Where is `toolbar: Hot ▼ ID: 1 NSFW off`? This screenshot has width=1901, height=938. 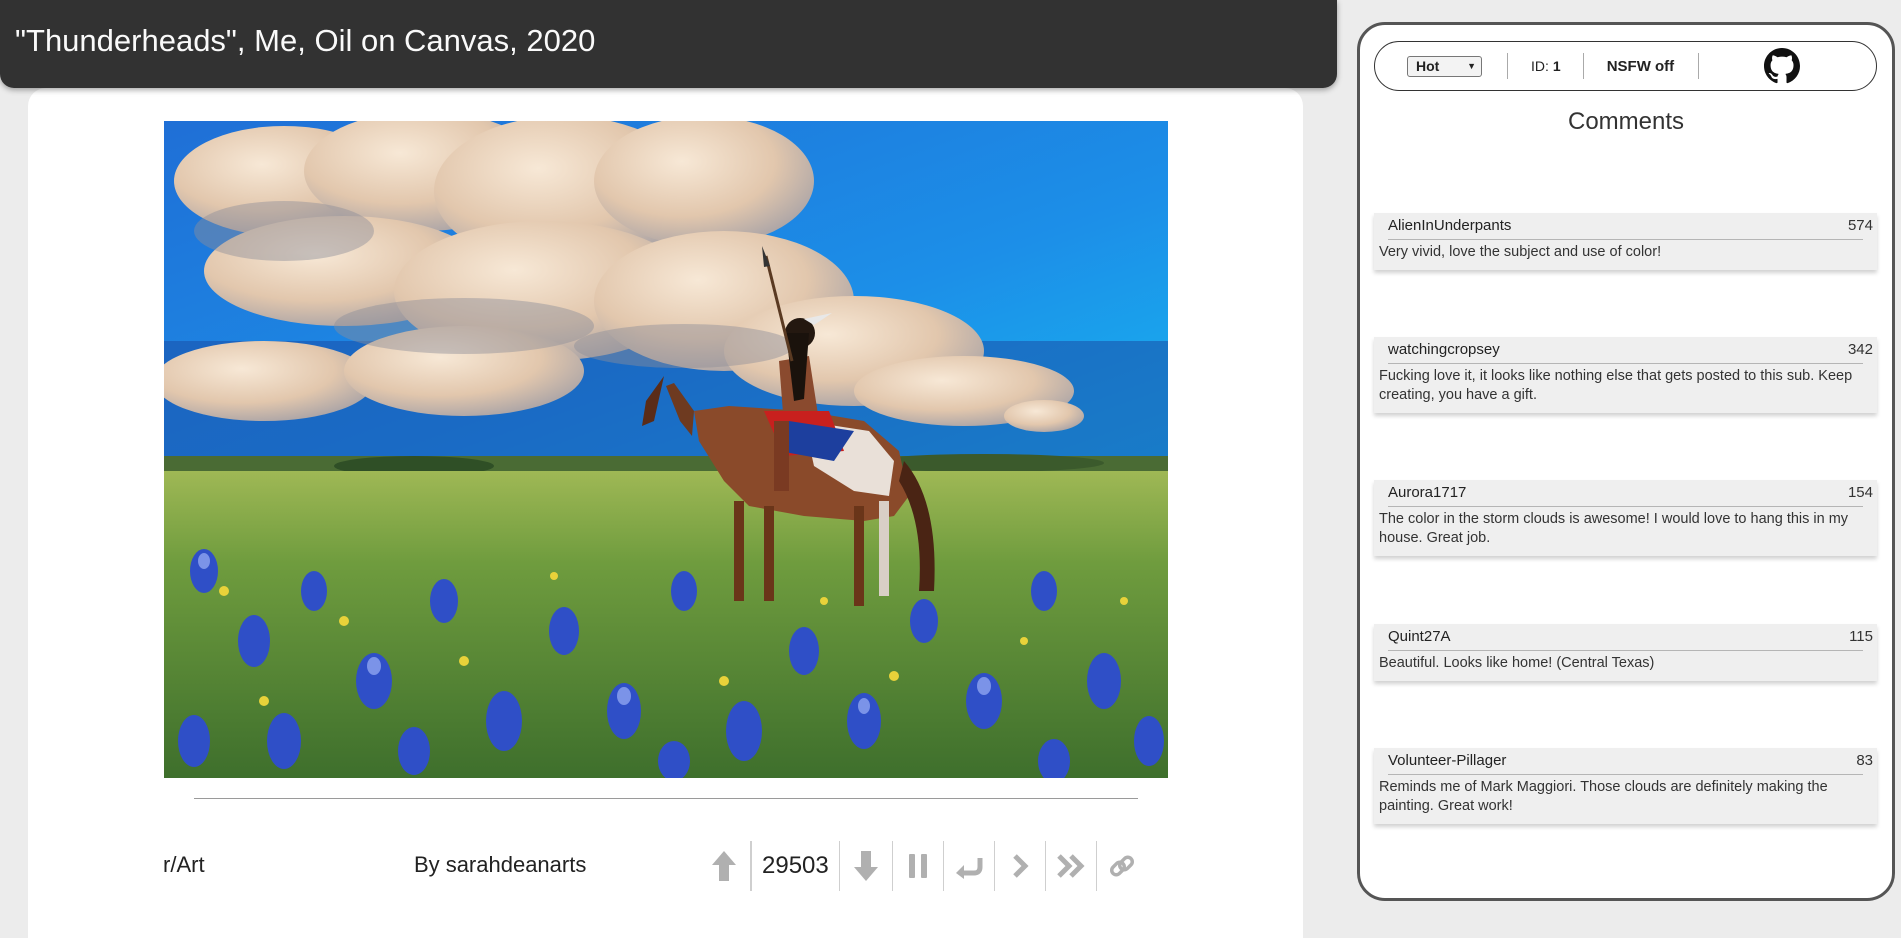 toolbar: Hot ▼ ID: 1 NSFW off is located at coordinates (1625, 66).